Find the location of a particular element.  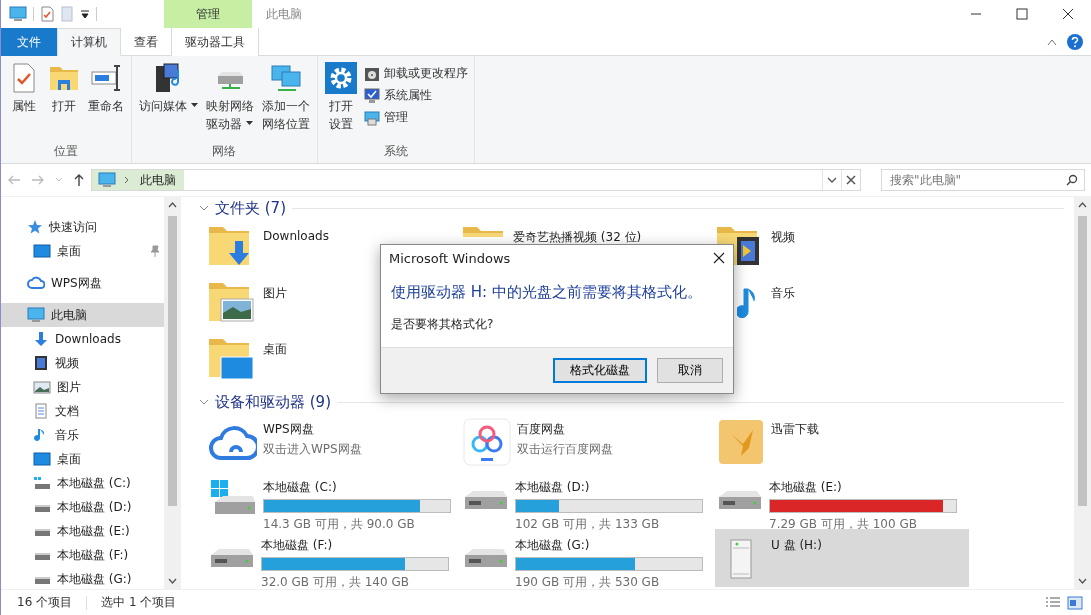

collapse-ribbon-icon is located at coordinates (1052, 41).